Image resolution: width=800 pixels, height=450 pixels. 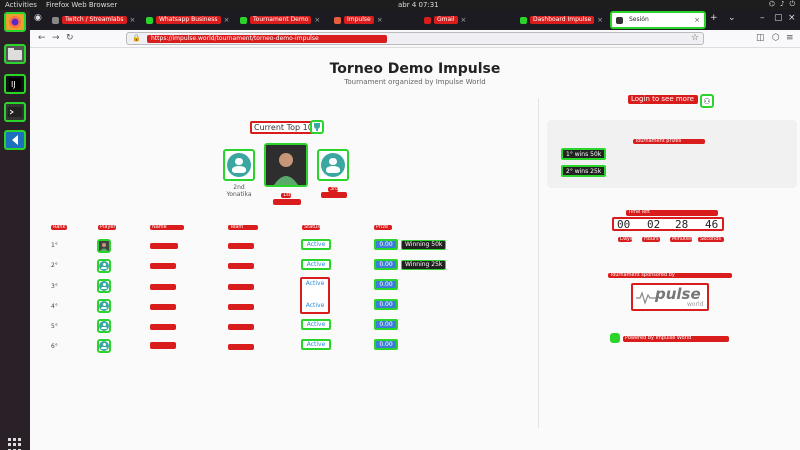 What do you see at coordinates (386, 304) in the screenshot?
I see `row-4-amount-button: 0.00` at bounding box center [386, 304].